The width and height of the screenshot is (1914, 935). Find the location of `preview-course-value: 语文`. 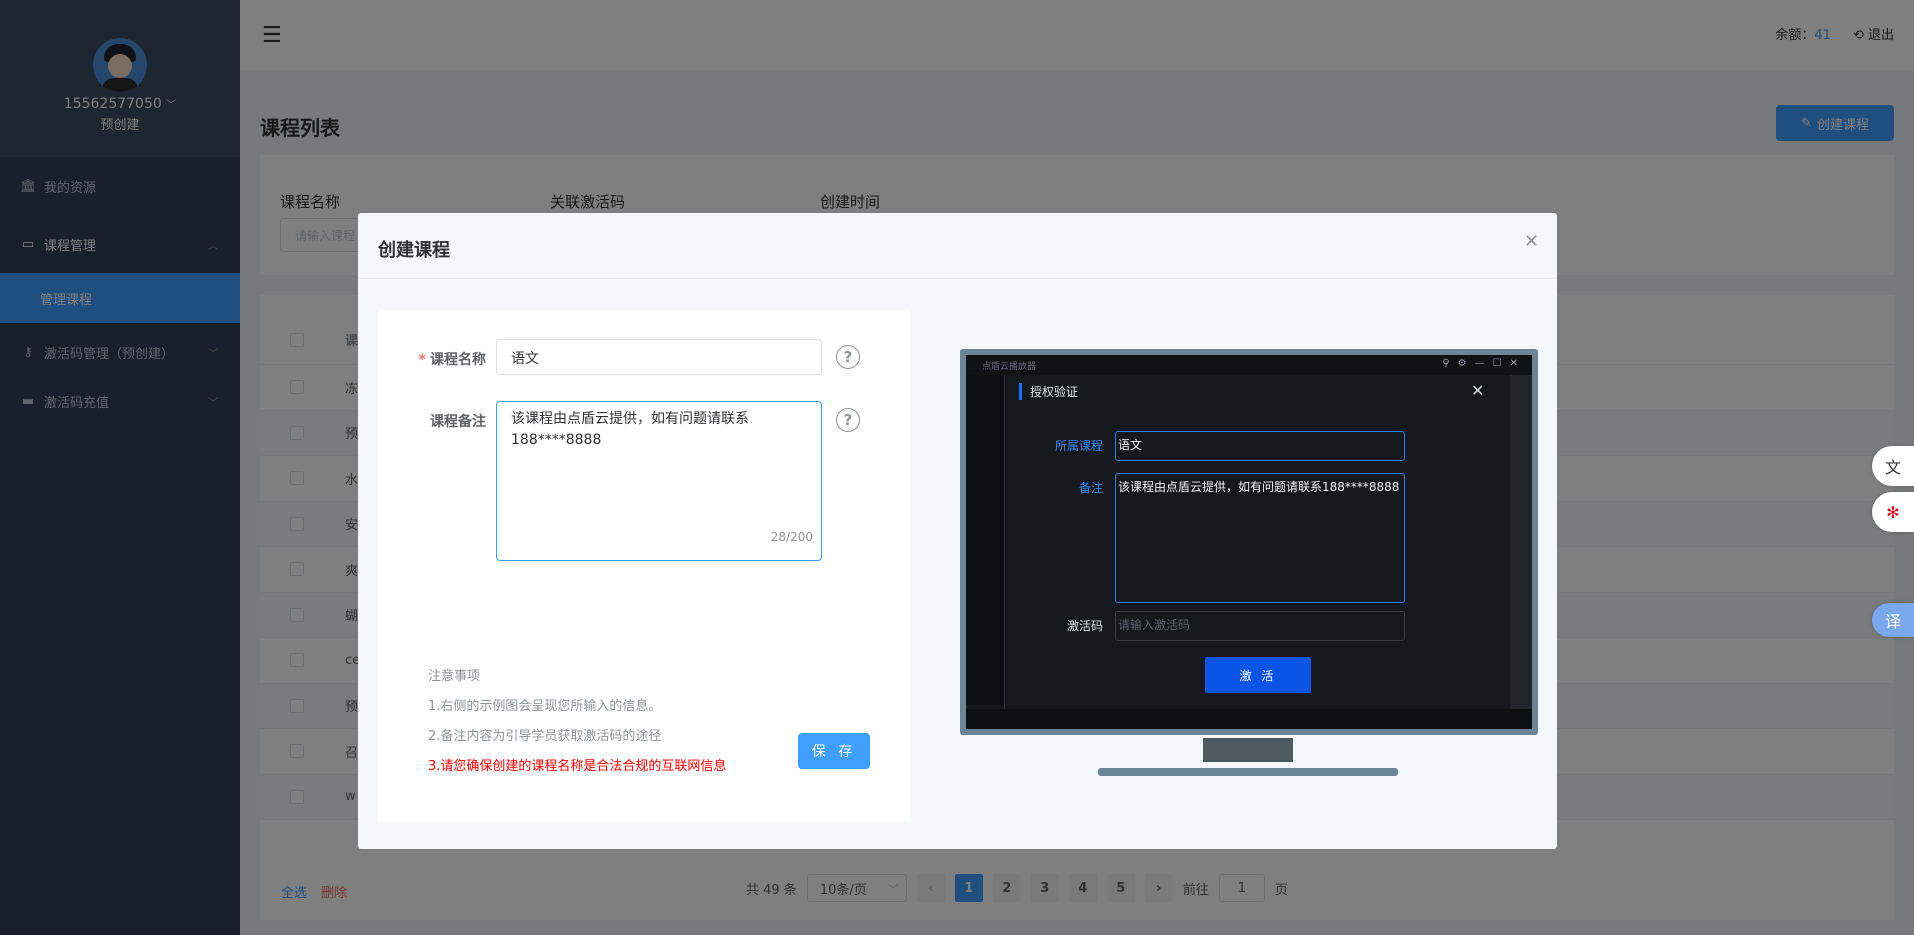

preview-course-value: 语文 is located at coordinates (1260, 446).